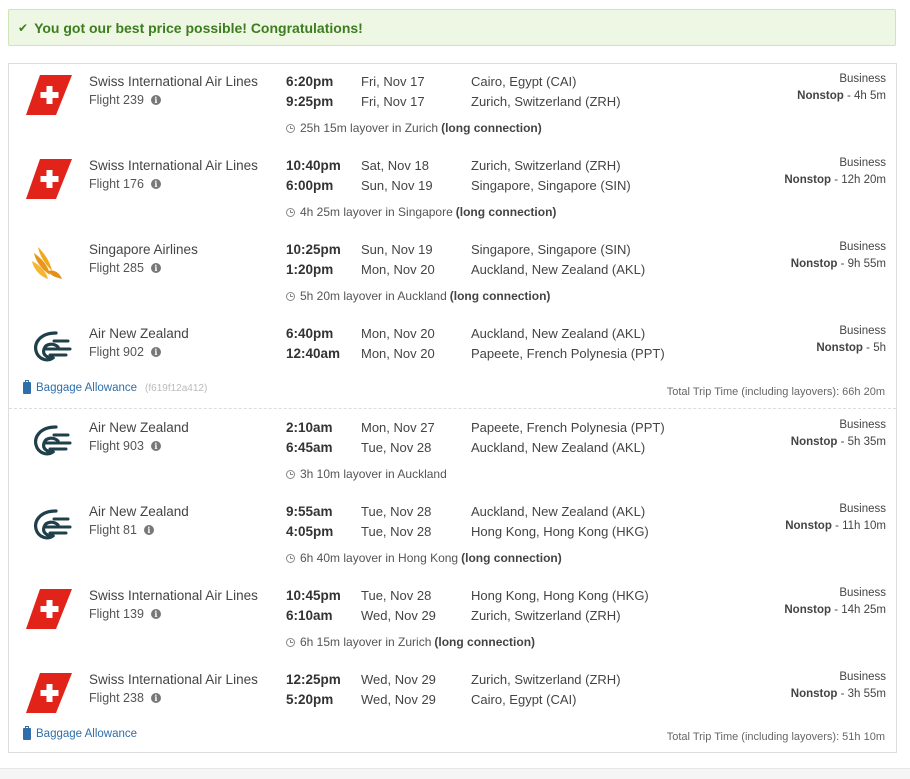 This screenshot has height=779, width=910. What do you see at coordinates (838, 264) in the screenshot?
I see `stops-duration: Nonstop - 9h 55m` at bounding box center [838, 264].